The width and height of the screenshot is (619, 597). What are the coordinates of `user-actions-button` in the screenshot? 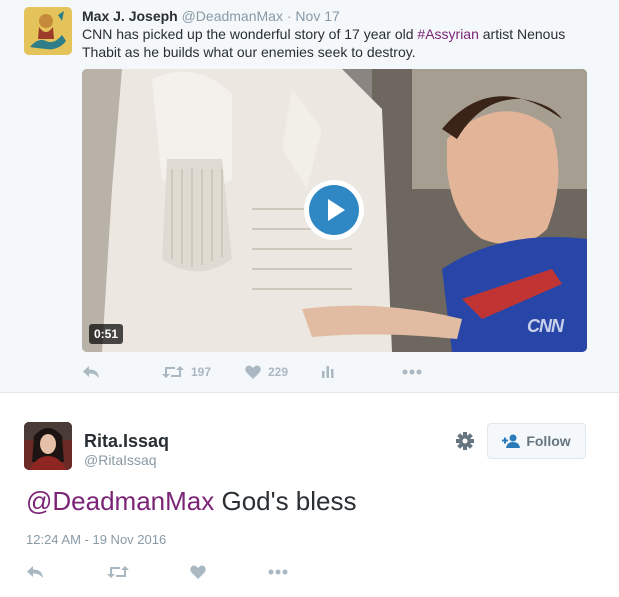 It's located at (465, 441).